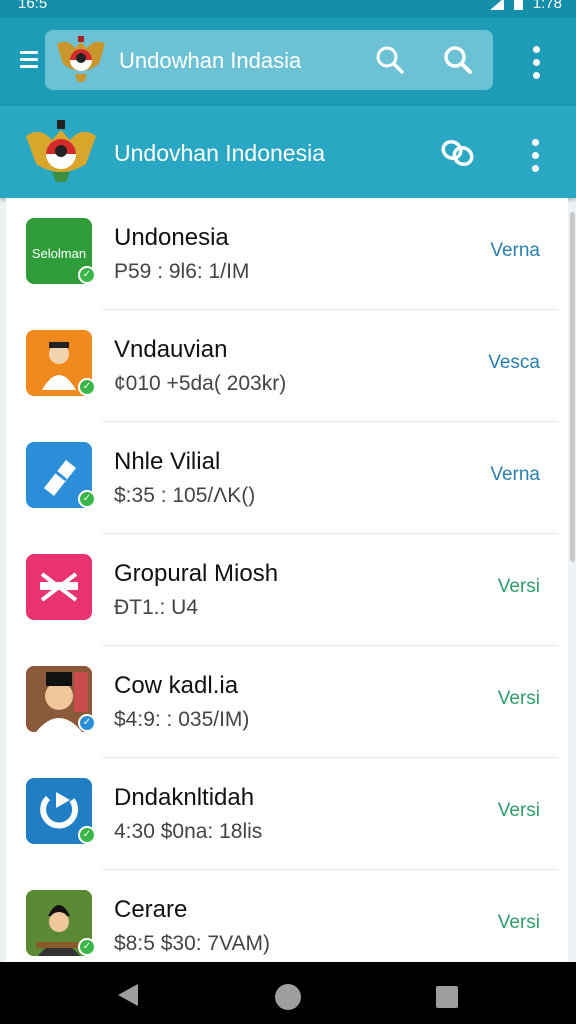 The width and height of the screenshot is (576, 1024). Describe the element at coordinates (33, 6) in the screenshot. I see `status-time: 16:5` at that location.